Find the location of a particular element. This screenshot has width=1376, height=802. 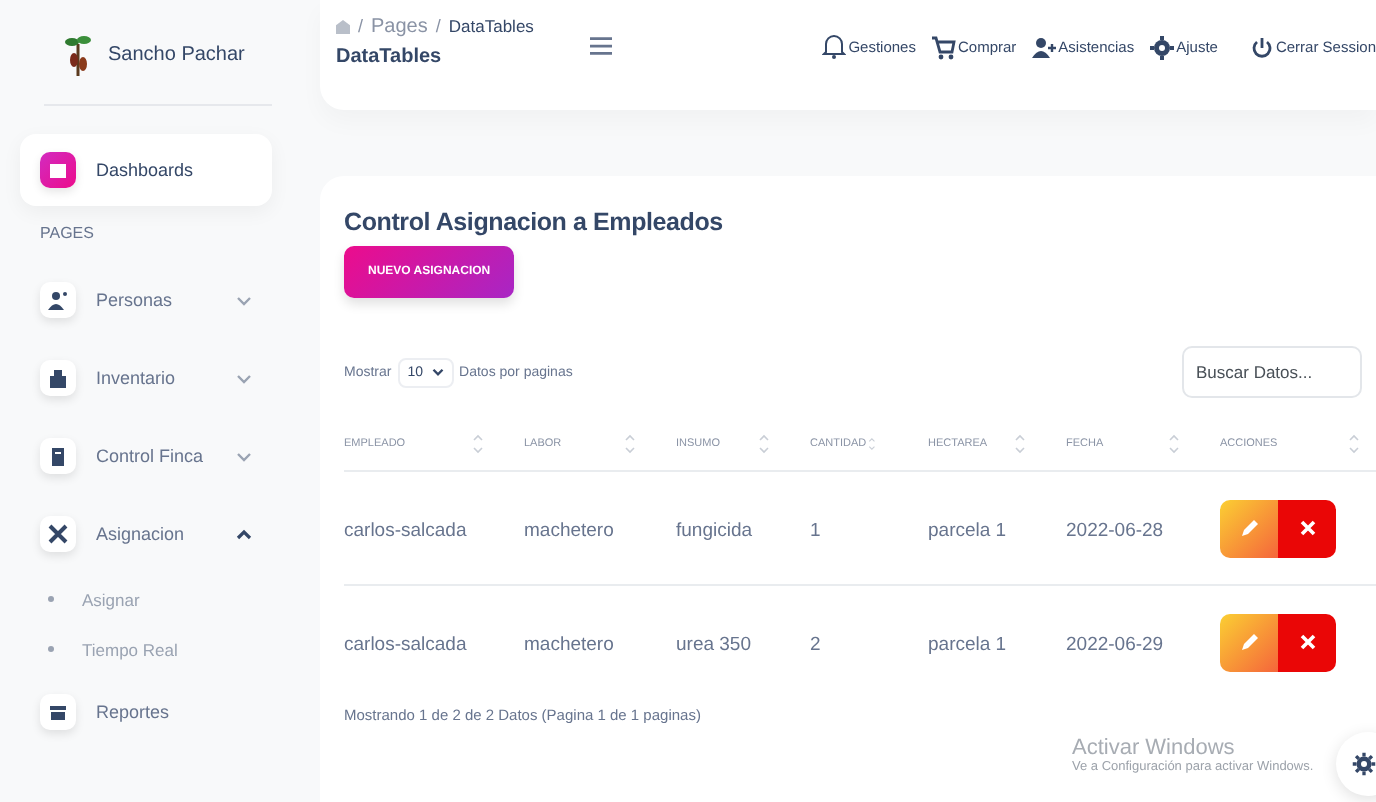

table-cell: 2022-06-28 is located at coordinates (1115, 531).